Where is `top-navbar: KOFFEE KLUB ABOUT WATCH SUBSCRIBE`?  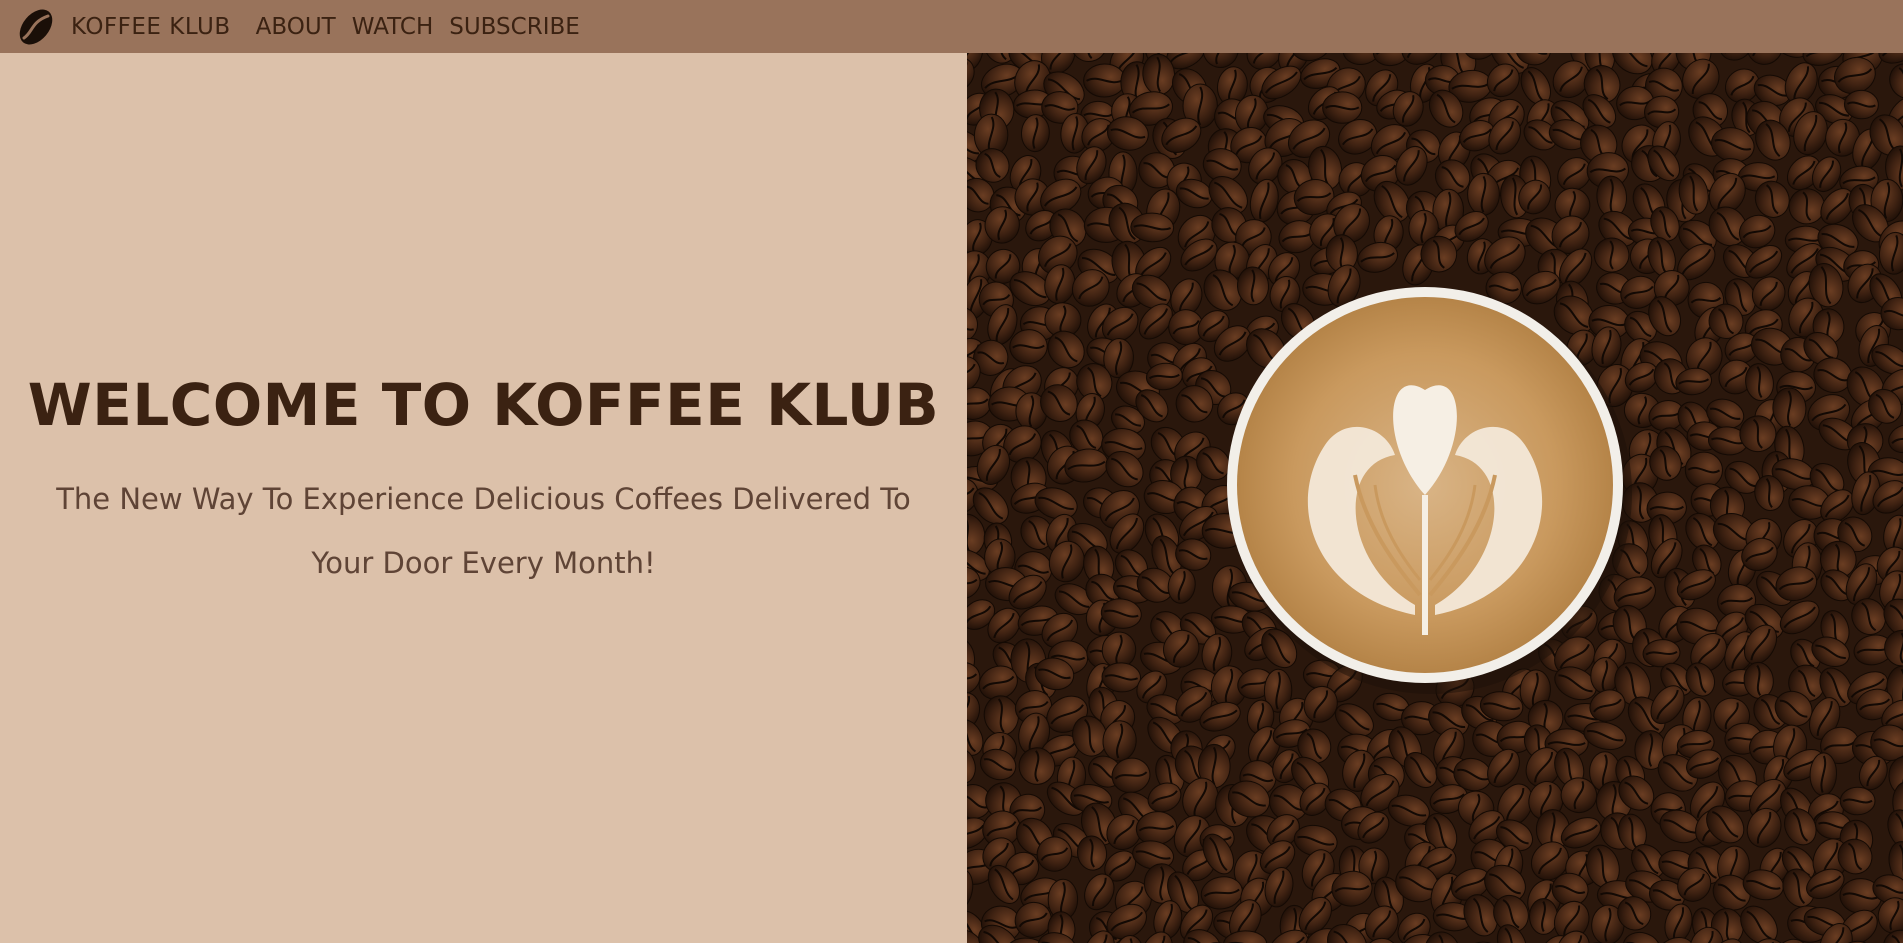
top-navbar: KOFFEE KLUB ABOUT WATCH SUBSCRIBE is located at coordinates (951, 26).